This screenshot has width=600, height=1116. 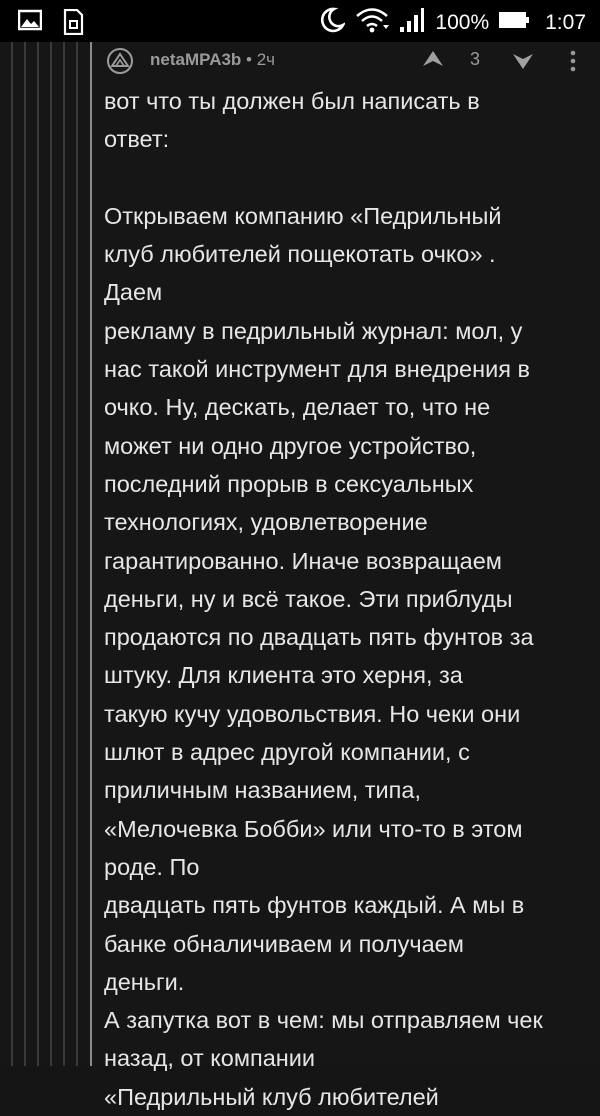 What do you see at coordinates (372, 23) in the screenshot?
I see `wifi-icon` at bounding box center [372, 23].